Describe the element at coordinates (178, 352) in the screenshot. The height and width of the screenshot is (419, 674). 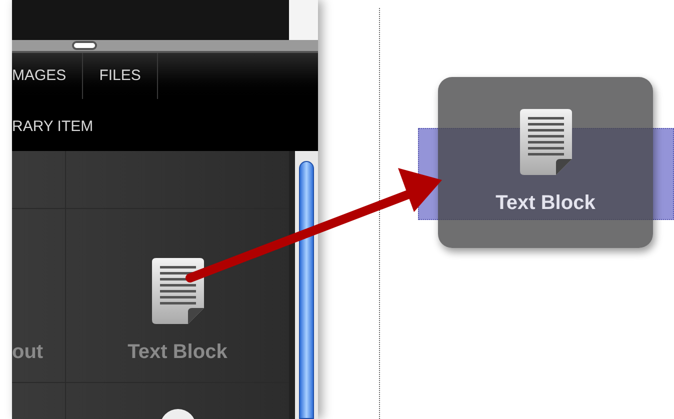
I see `tile-label: Text Block` at that location.